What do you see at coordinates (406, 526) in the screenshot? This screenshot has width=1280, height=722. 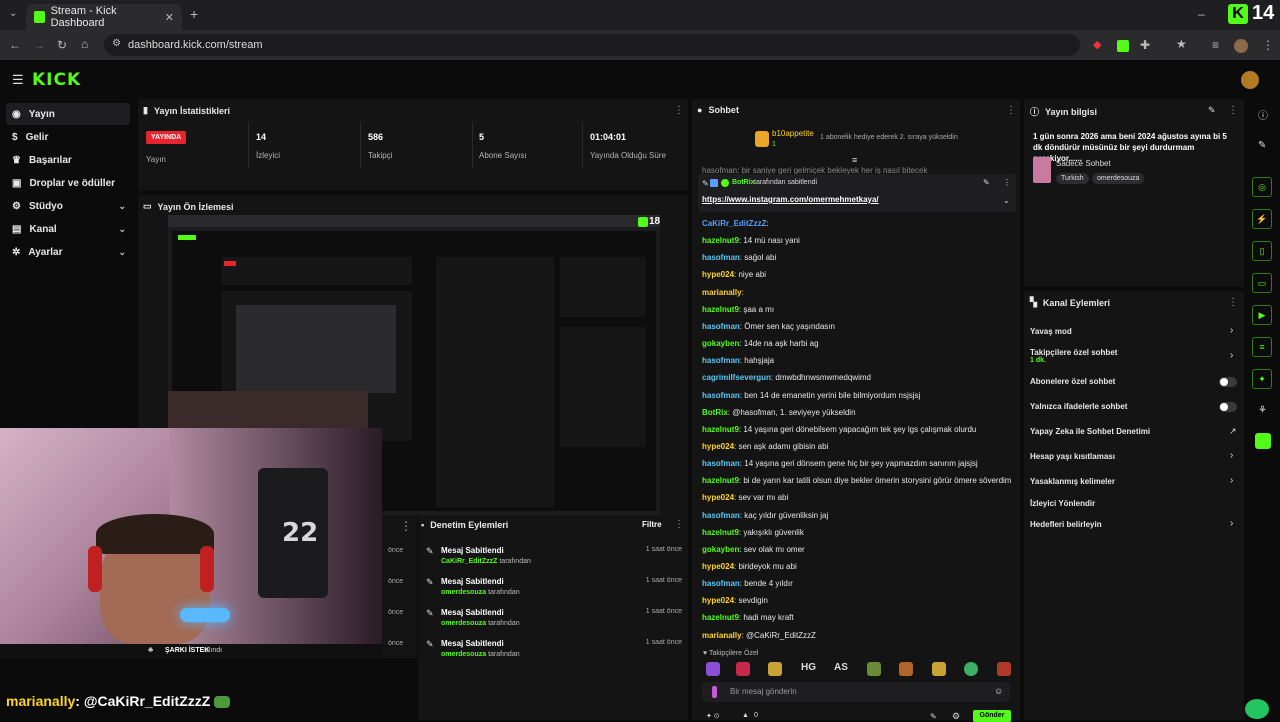 I see `side-menu-icon: ⋮` at bounding box center [406, 526].